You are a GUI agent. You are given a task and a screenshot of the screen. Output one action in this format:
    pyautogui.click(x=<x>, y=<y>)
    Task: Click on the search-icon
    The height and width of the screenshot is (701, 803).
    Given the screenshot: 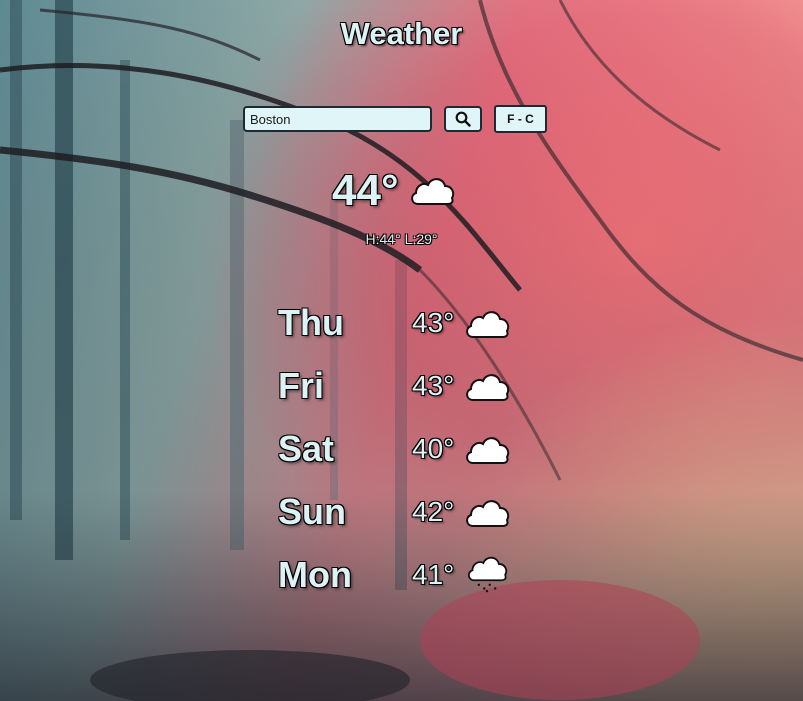 What is the action you would take?
    pyautogui.click(x=463, y=119)
    